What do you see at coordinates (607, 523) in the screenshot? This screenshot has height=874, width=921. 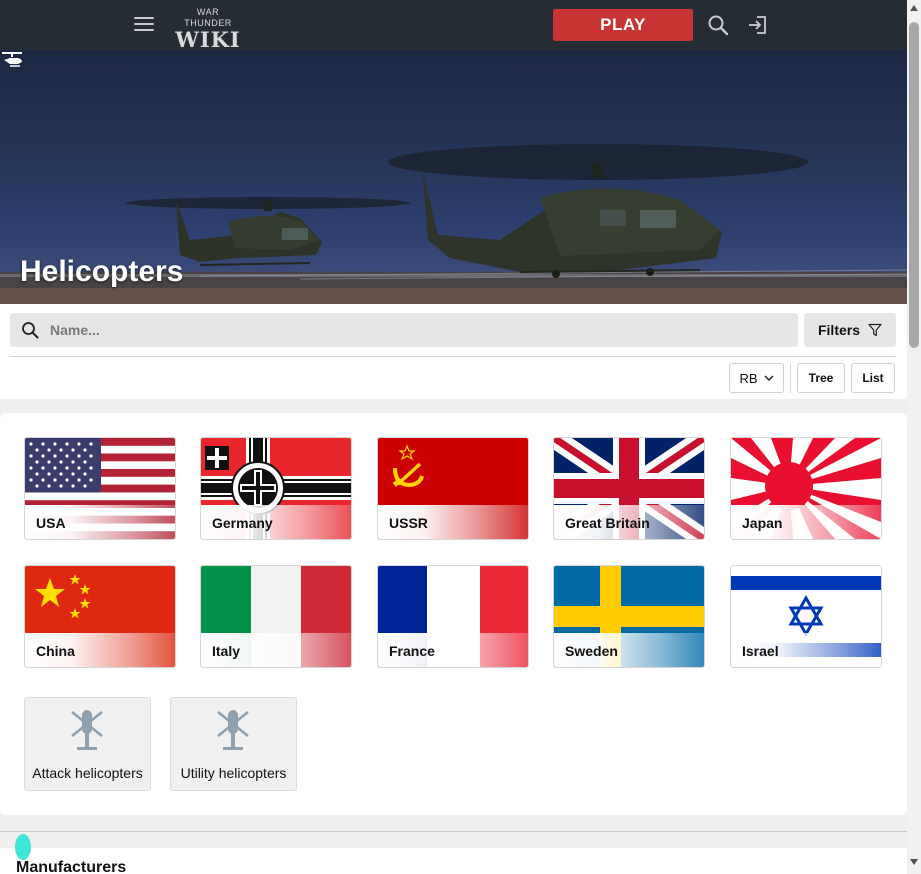 I see `country-name: Great Britain` at bounding box center [607, 523].